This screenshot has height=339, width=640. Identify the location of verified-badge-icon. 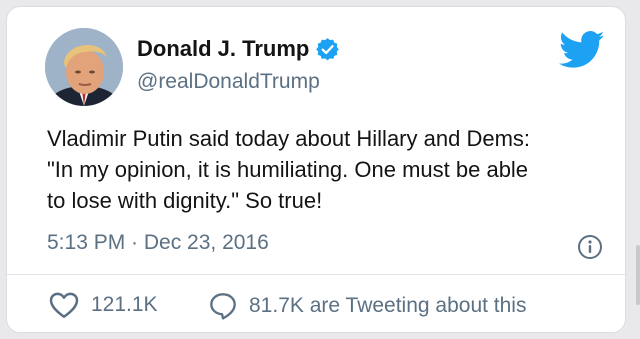
(328, 49).